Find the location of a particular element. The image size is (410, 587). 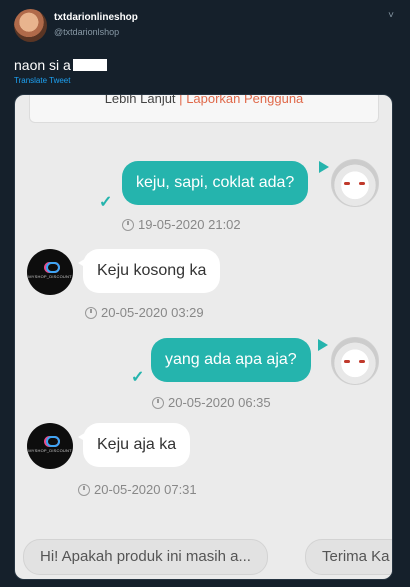

message-timestamp: 19-05-2020 21:02 is located at coordinates (181, 224).